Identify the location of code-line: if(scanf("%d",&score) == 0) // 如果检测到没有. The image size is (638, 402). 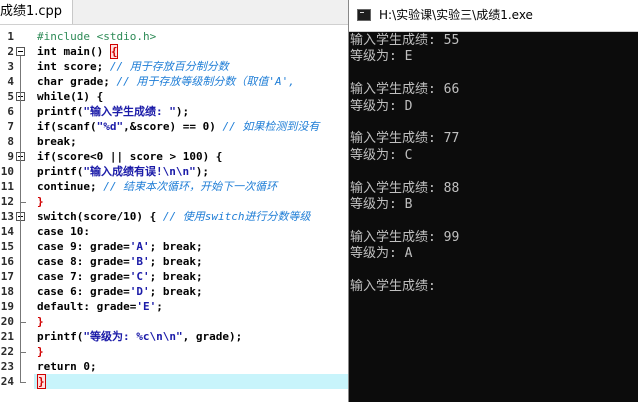
(178, 126).